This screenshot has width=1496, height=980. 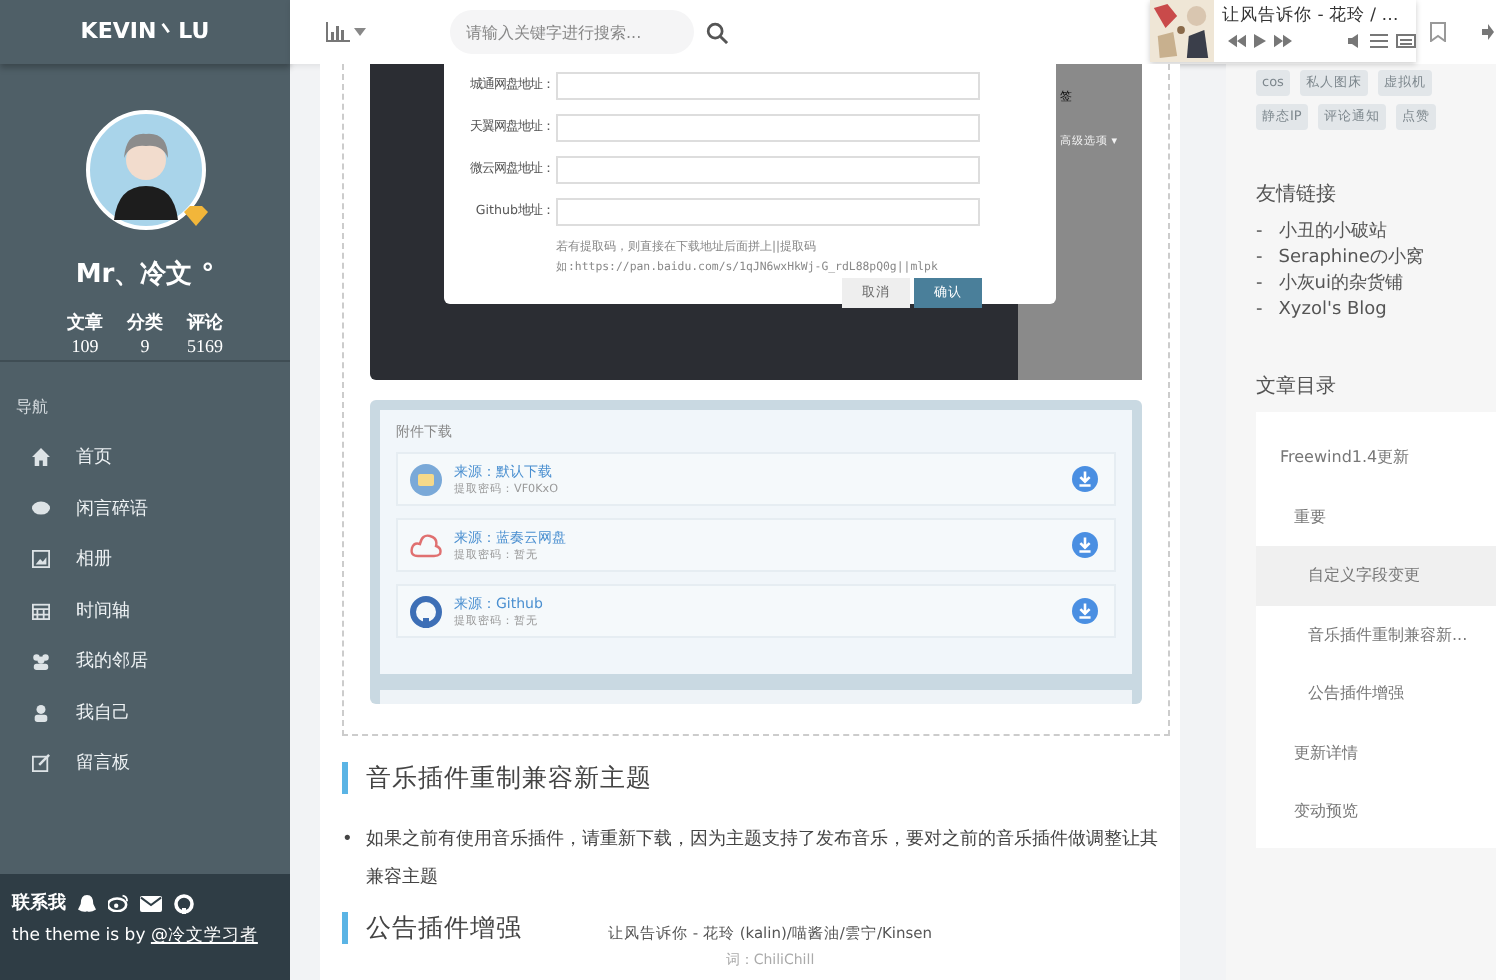 I want to click on arrow-icon, so click(x=1488, y=32).